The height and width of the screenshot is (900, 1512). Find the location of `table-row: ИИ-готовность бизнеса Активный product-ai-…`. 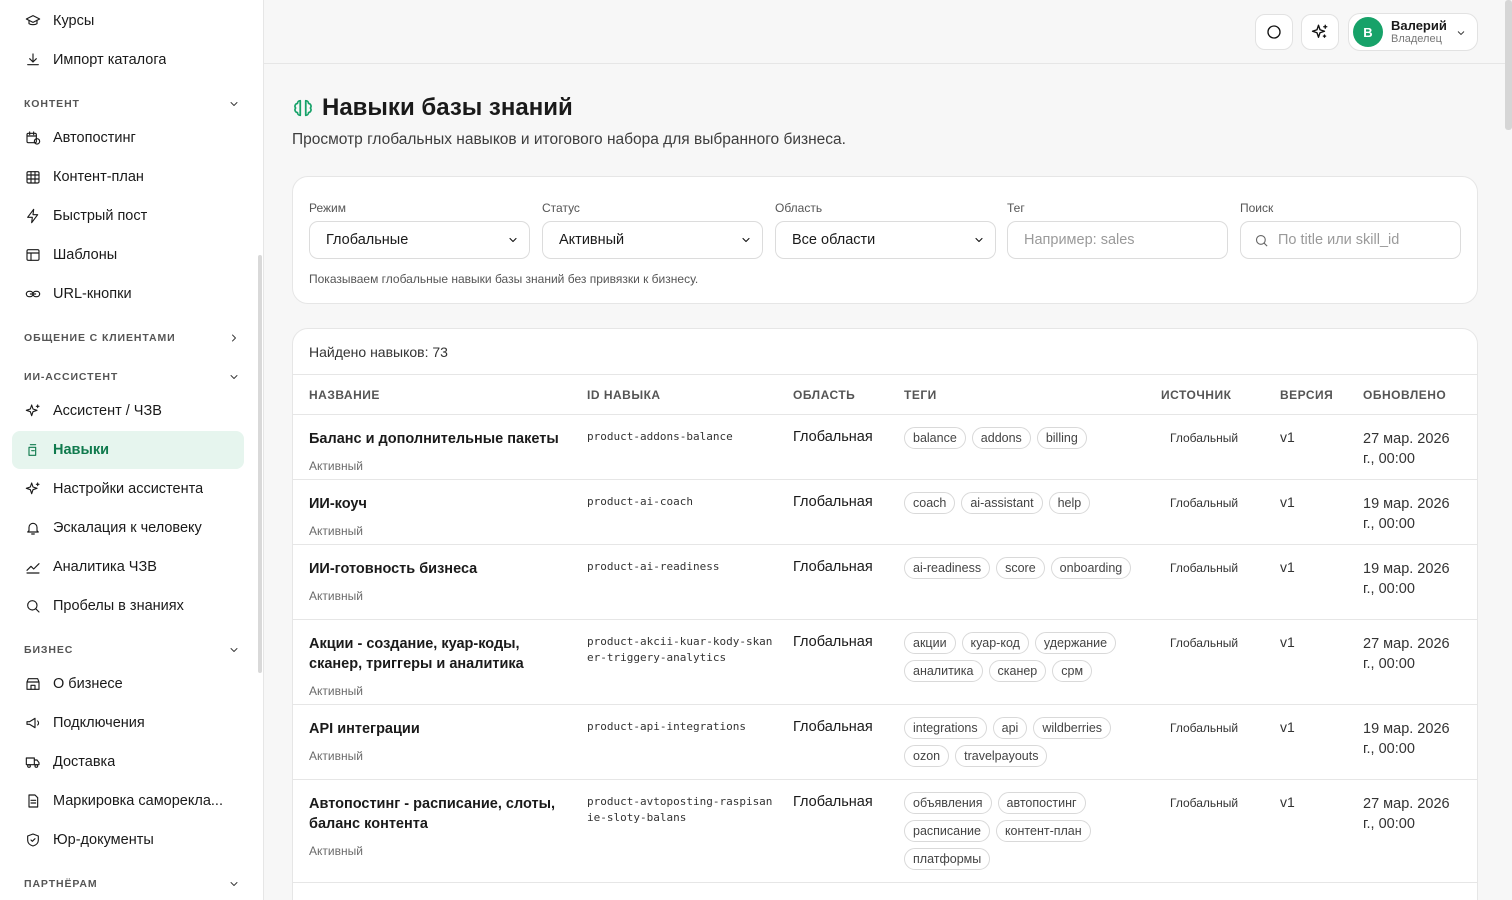

table-row: ИИ-готовность бизнеса Активный product-ai-… is located at coordinates (885, 582).